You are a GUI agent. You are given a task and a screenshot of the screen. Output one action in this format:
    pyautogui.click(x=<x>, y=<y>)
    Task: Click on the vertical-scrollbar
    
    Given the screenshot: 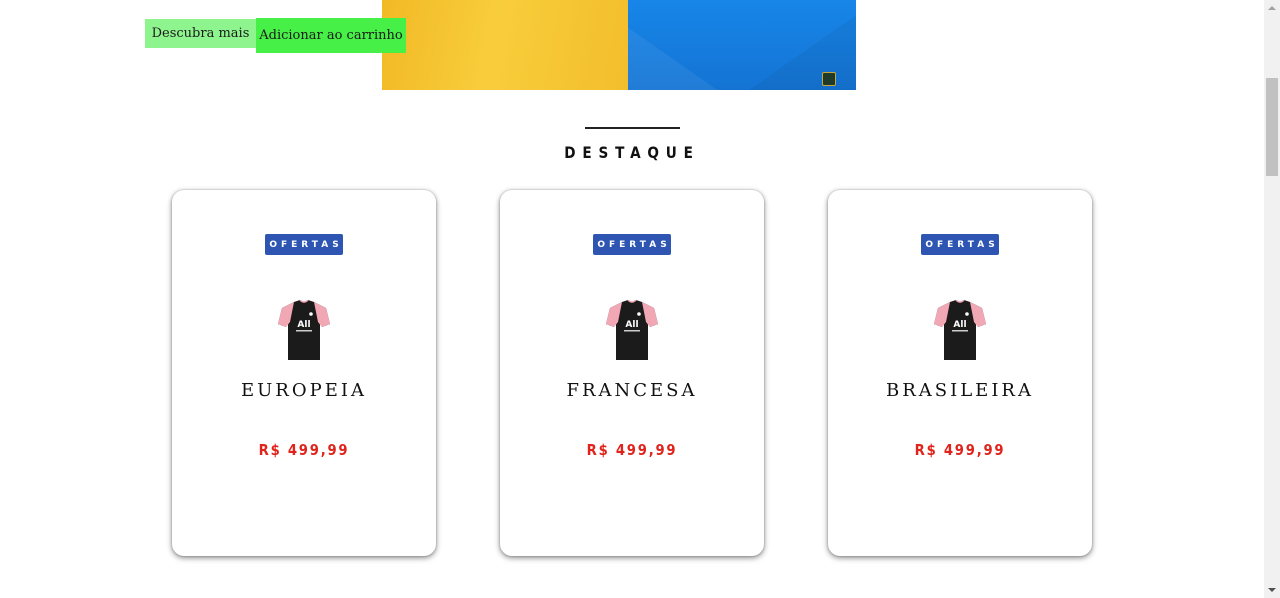 What is the action you would take?
    pyautogui.click(x=1272, y=299)
    